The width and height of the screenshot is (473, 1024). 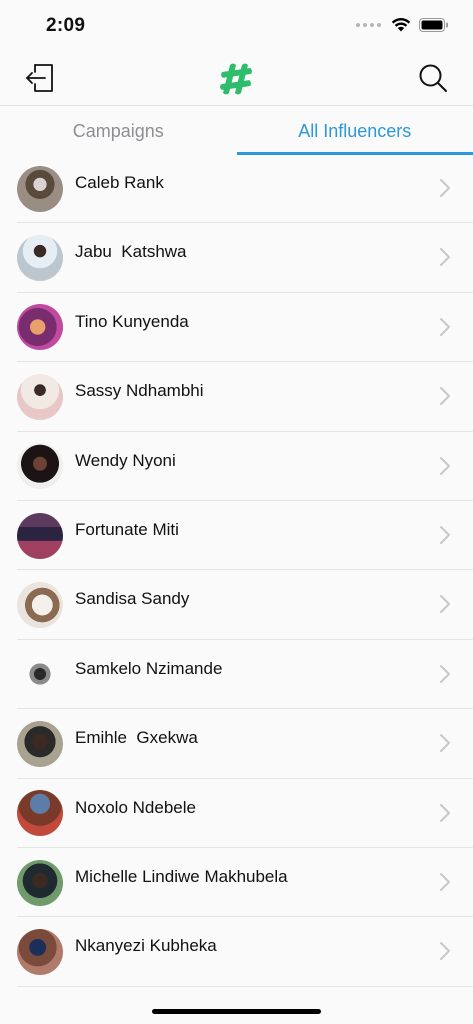 What do you see at coordinates (236, 258) in the screenshot?
I see `list-item: Jabu Katshwa` at bounding box center [236, 258].